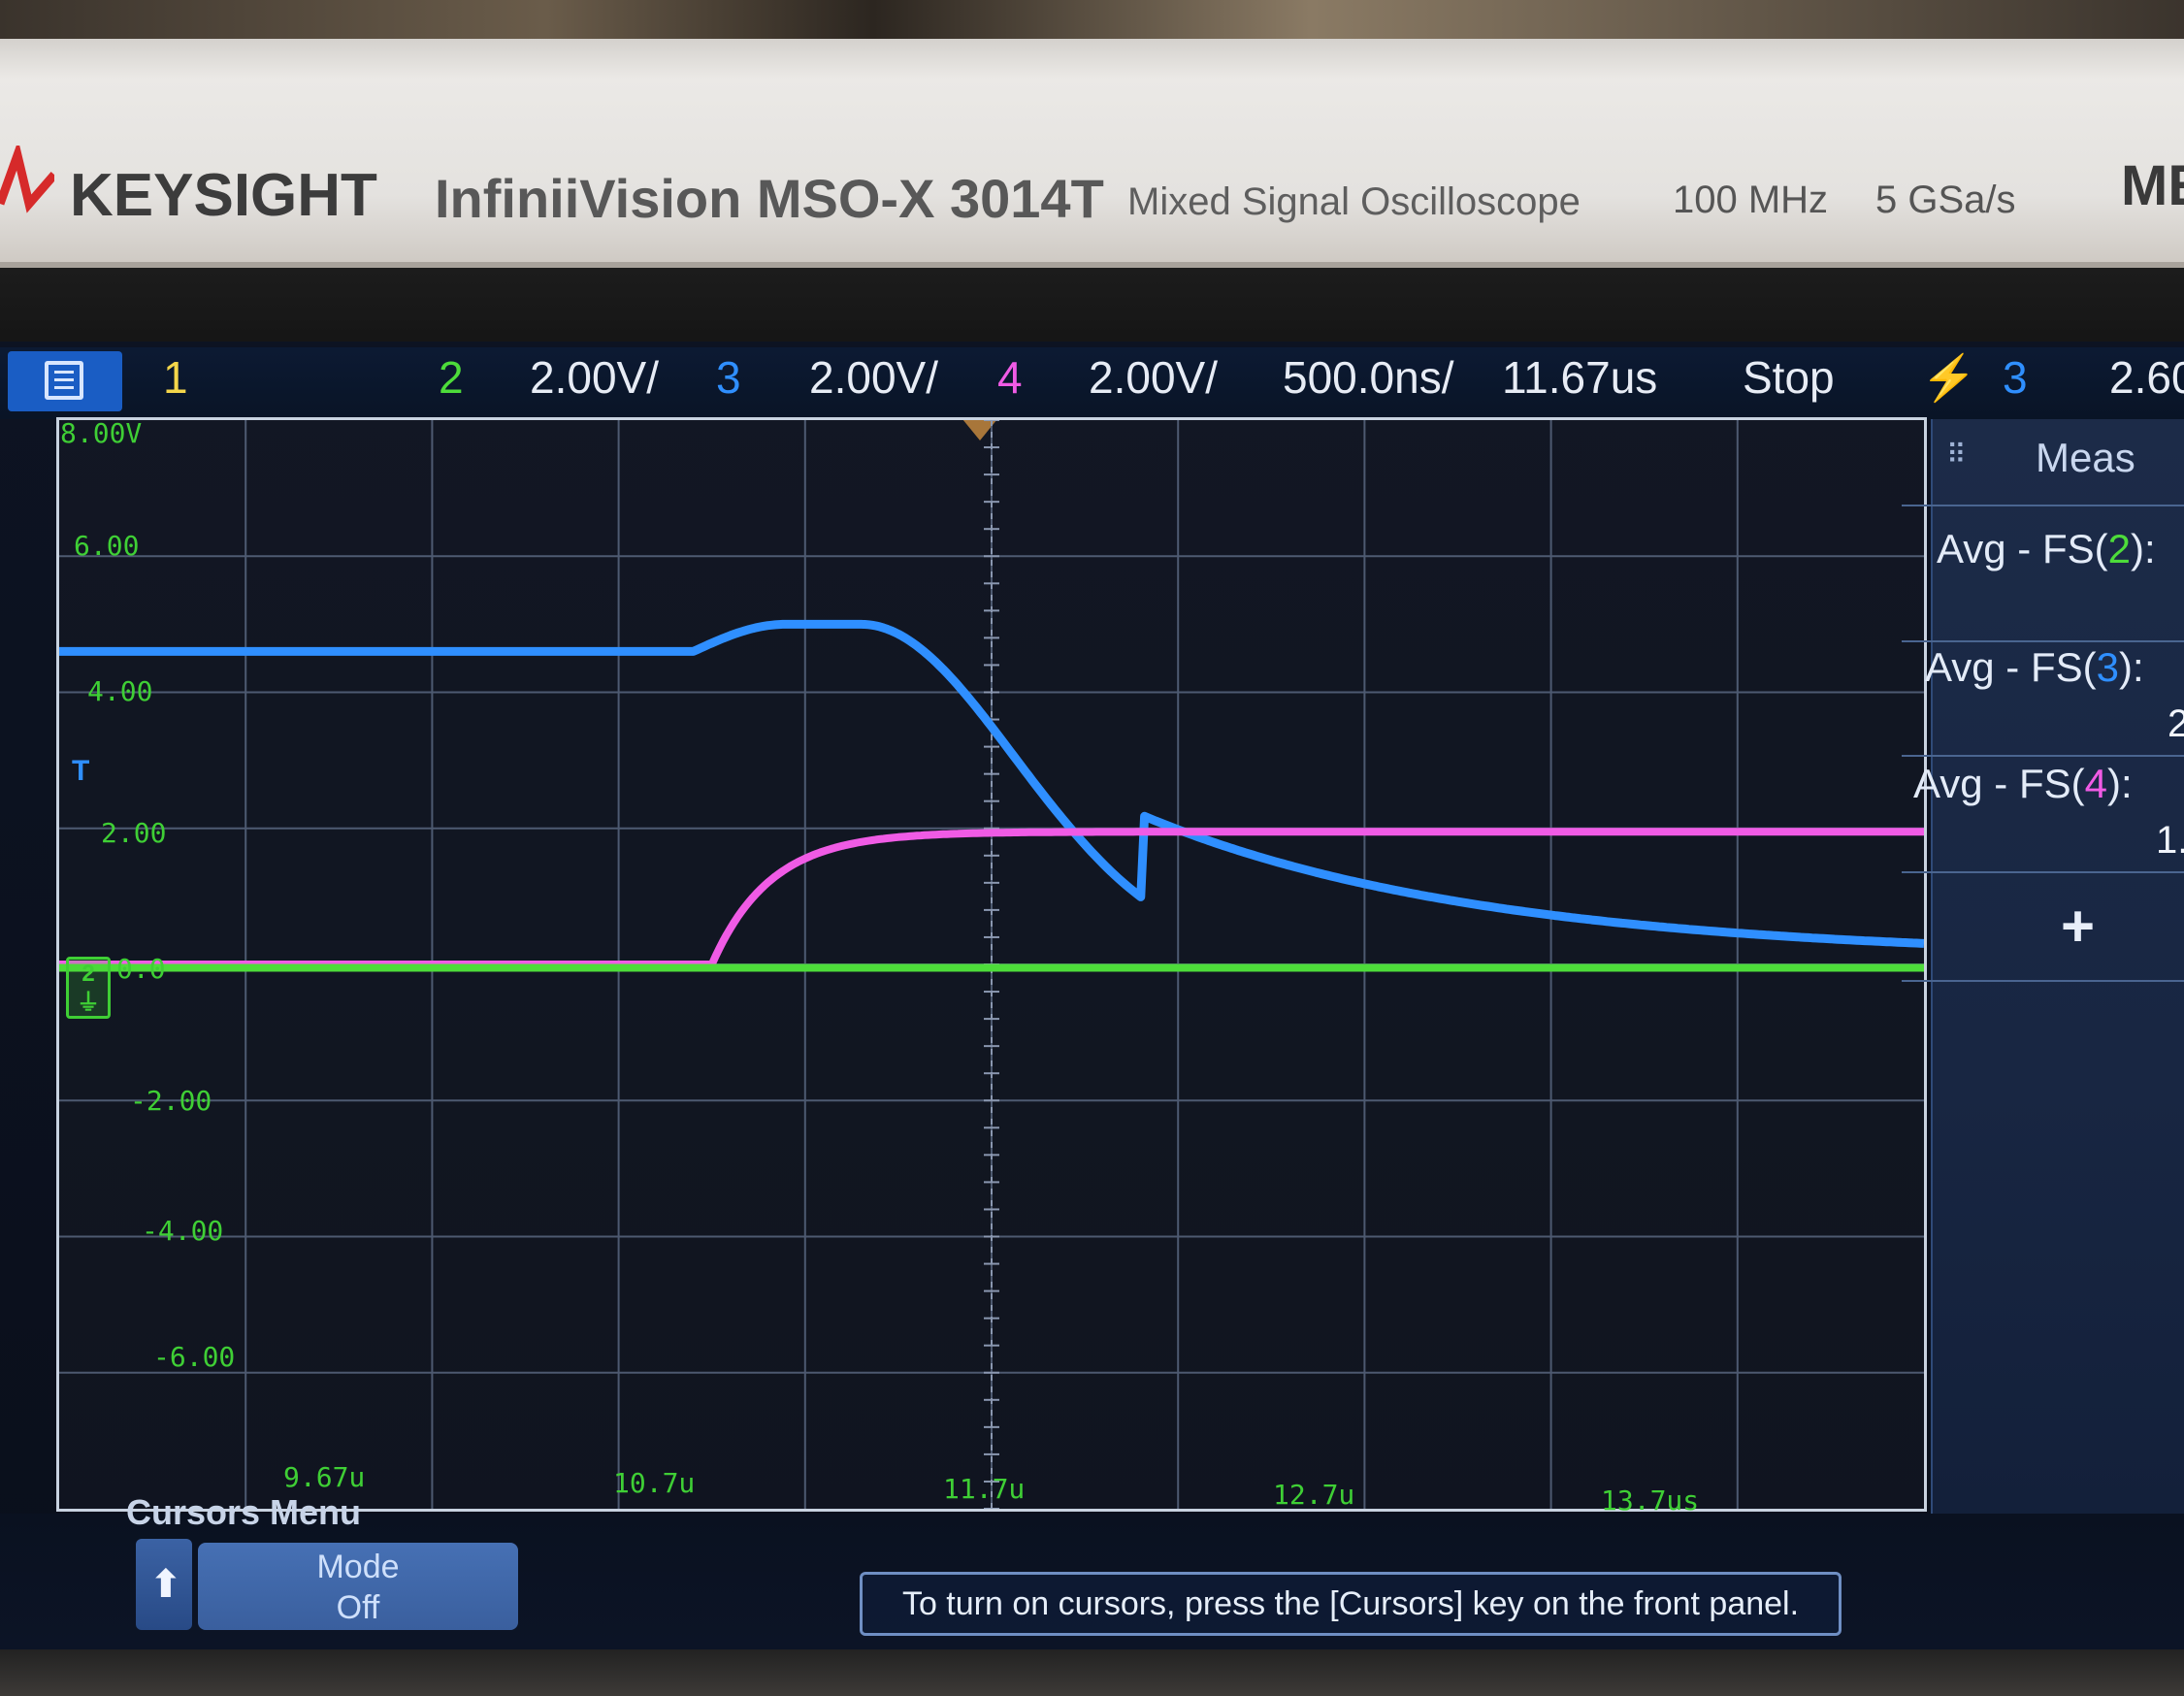  Describe the element at coordinates (141, 969) in the screenshot. I see `y-axis-label-0: 0.0` at that location.